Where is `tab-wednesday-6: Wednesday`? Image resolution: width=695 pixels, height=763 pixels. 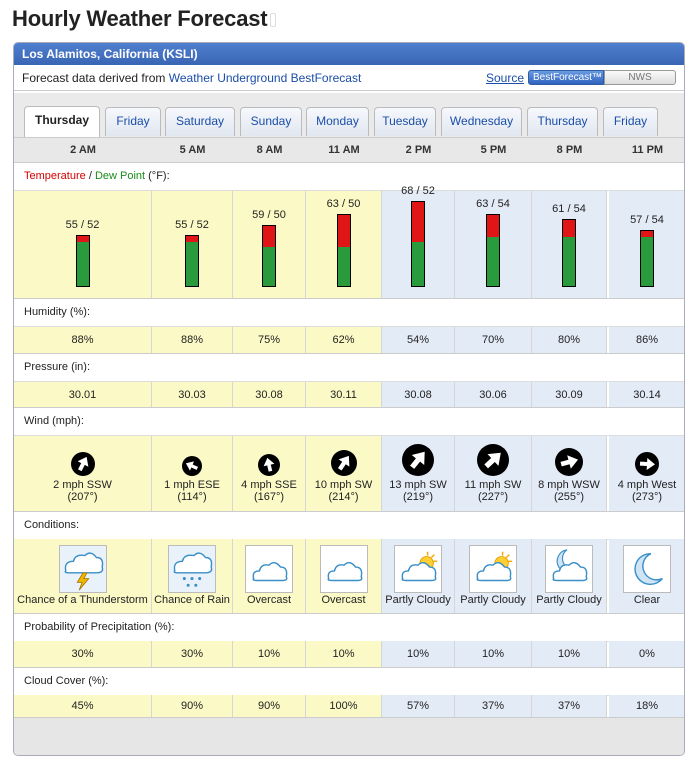 tab-wednesday-6: Wednesday is located at coordinates (481, 121).